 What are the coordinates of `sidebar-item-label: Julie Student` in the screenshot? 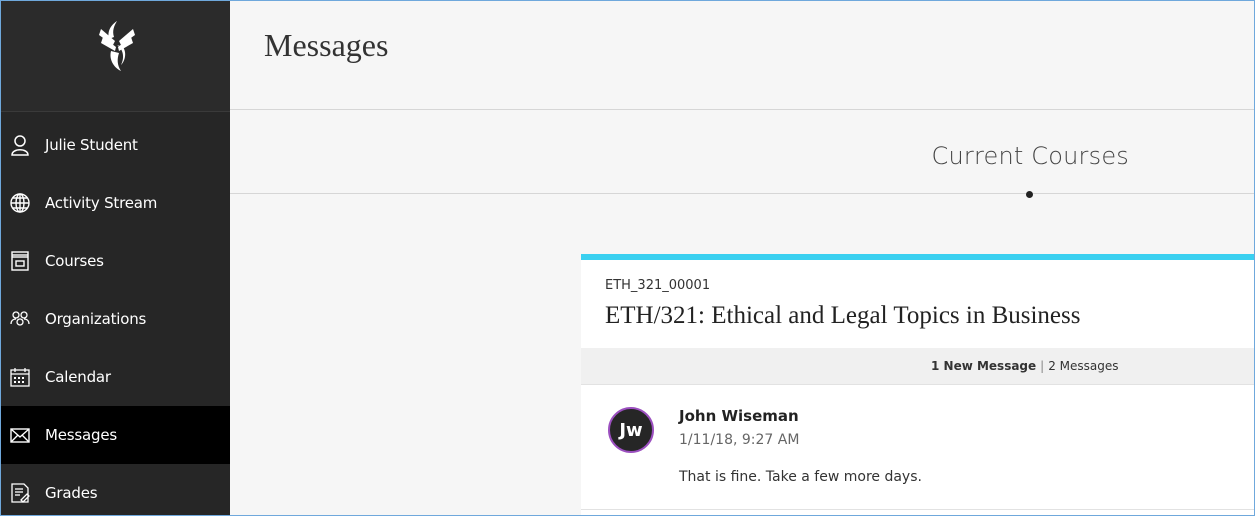 It's located at (91, 145).